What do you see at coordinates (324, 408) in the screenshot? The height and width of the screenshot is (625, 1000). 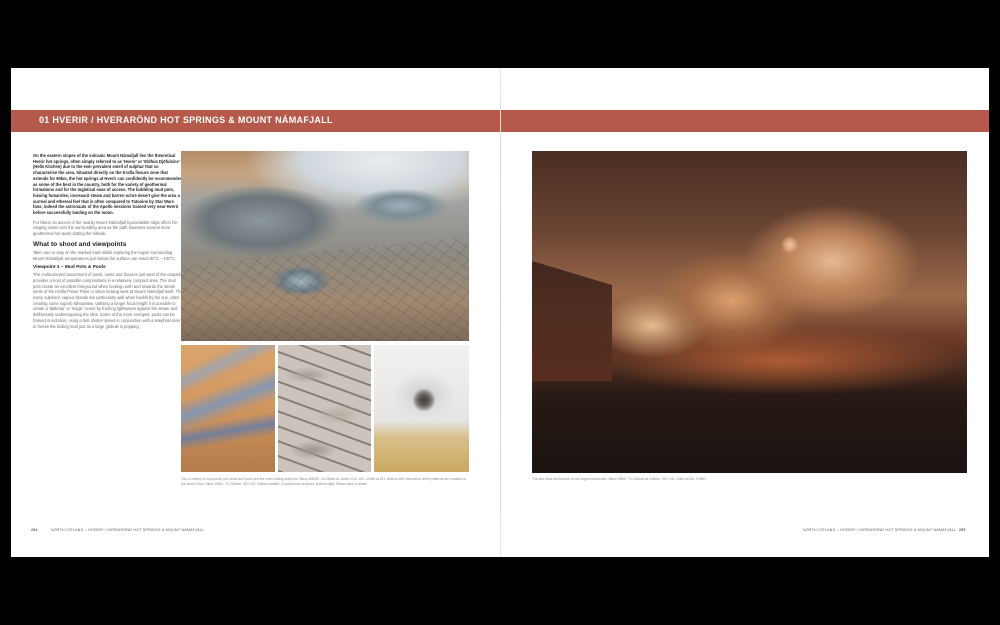 I see `cracked-mud-photo` at bounding box center [324, 408].